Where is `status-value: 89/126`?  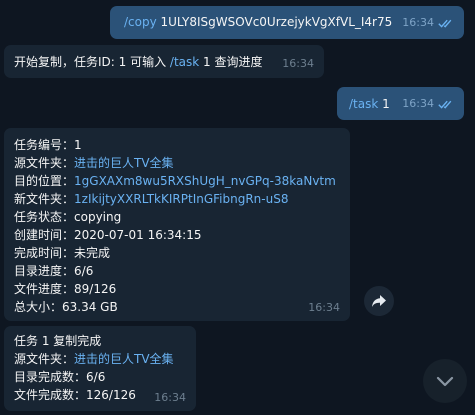 status-value: 89/126 is located at coordinates (95, 289).